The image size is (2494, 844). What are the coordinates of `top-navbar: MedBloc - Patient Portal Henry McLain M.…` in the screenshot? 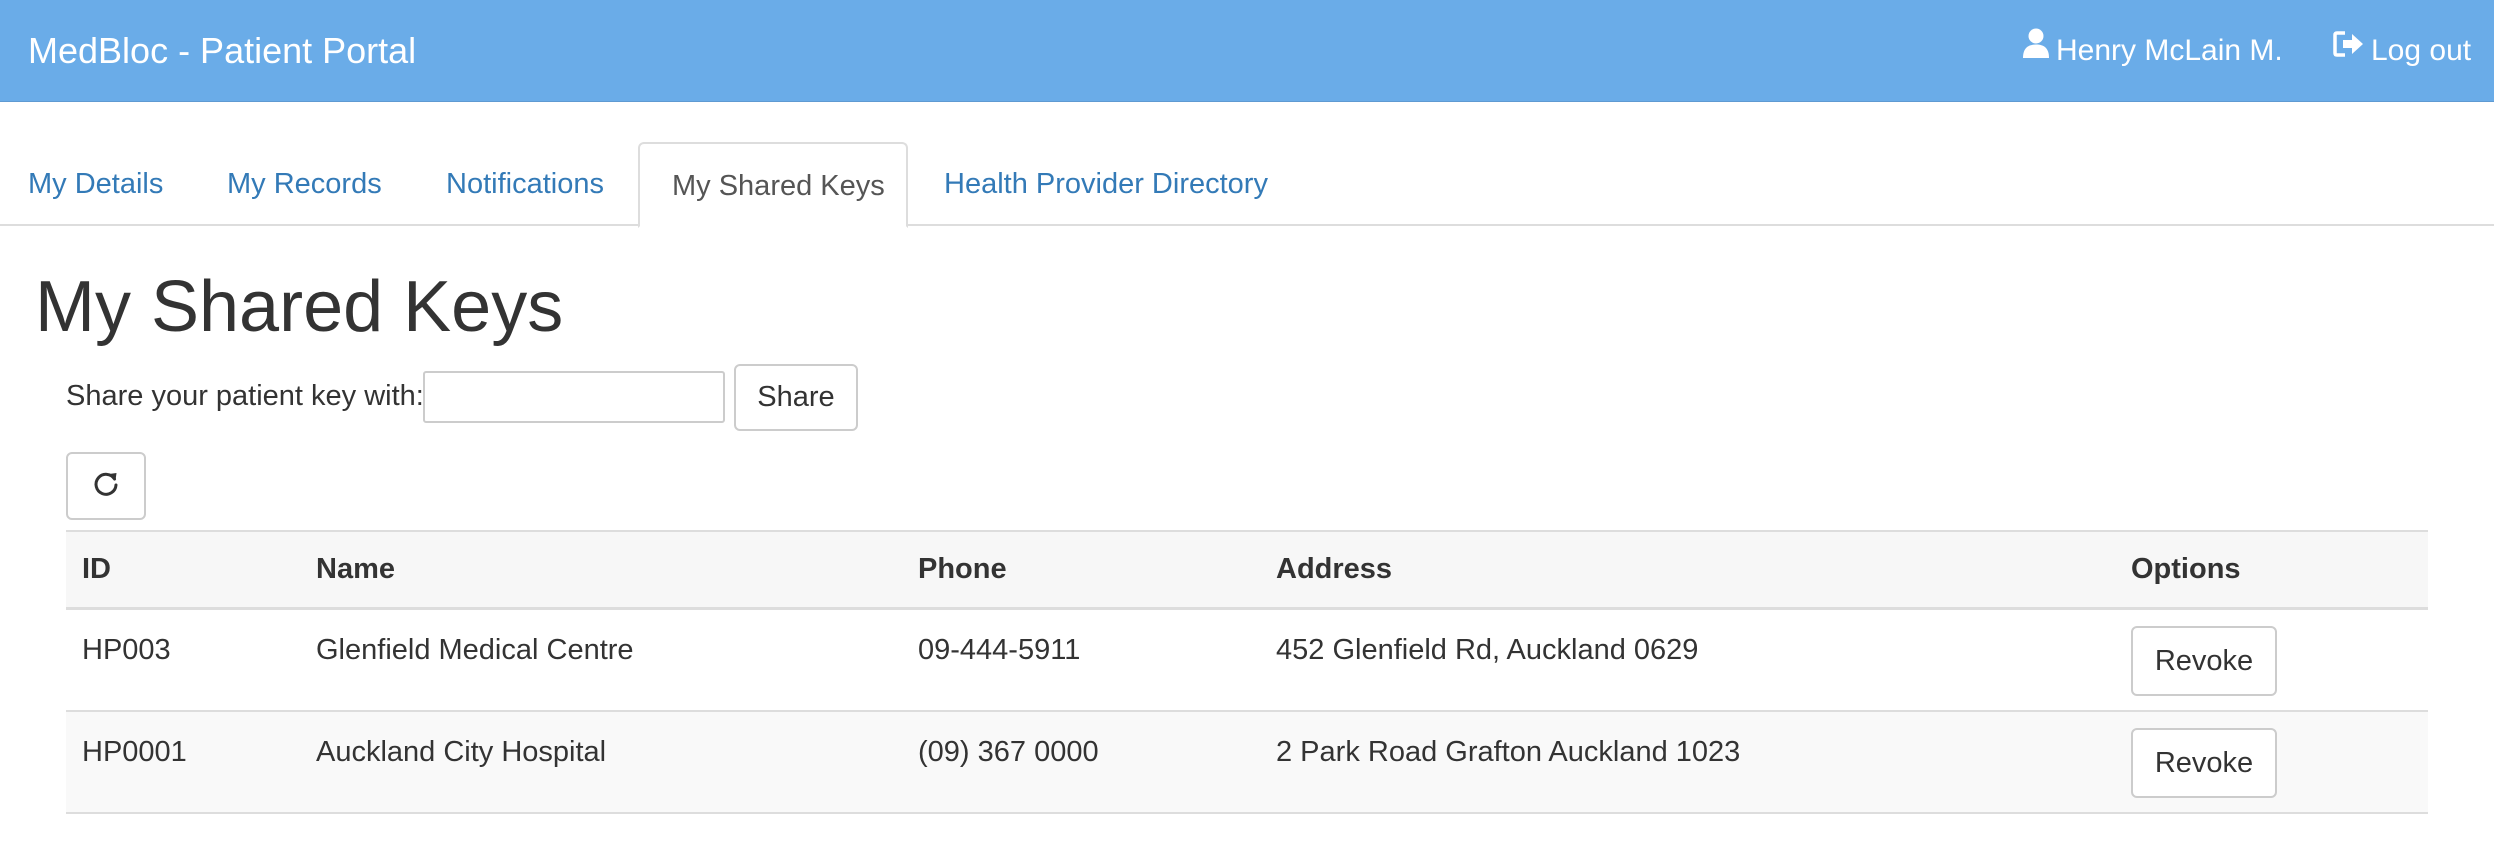 It's located at (1247, 51).